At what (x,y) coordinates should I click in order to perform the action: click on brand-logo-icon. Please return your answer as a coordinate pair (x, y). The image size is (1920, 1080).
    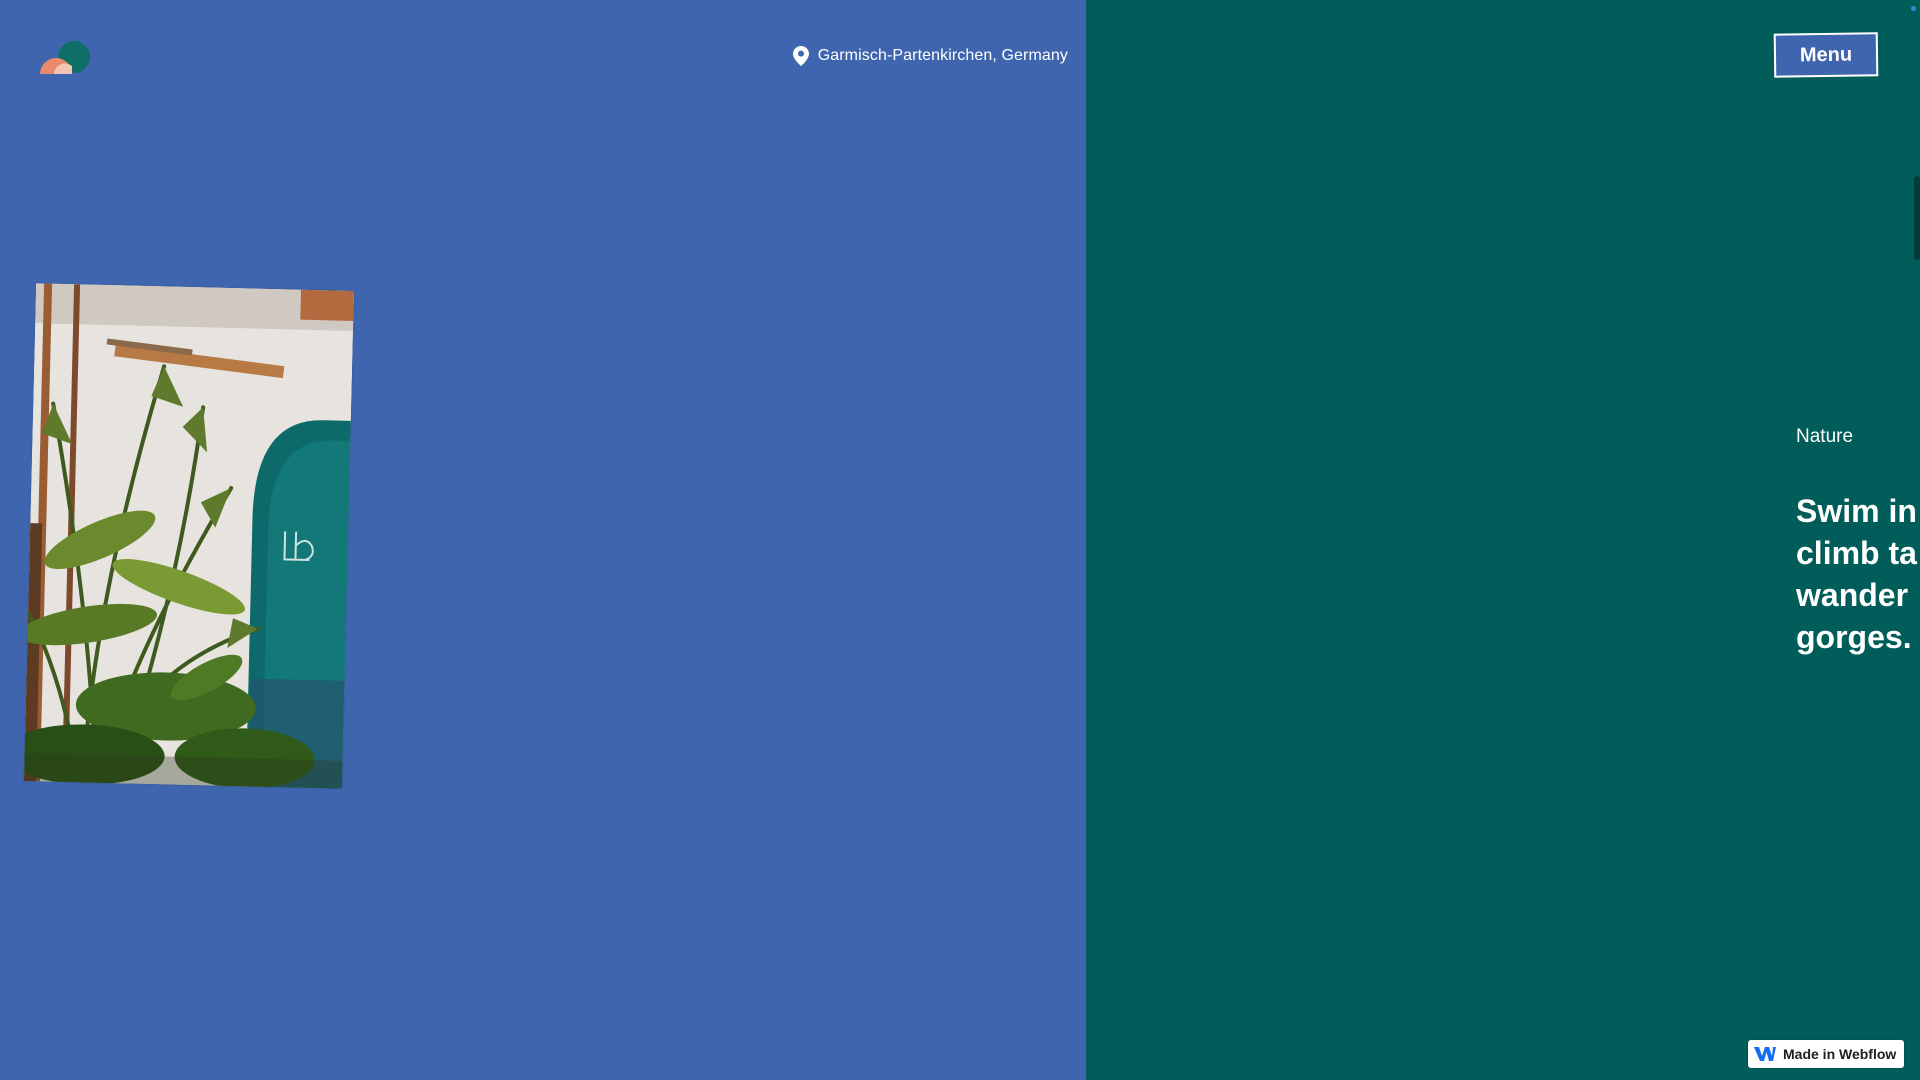
    Looking at the image, I should click on (65, 57).